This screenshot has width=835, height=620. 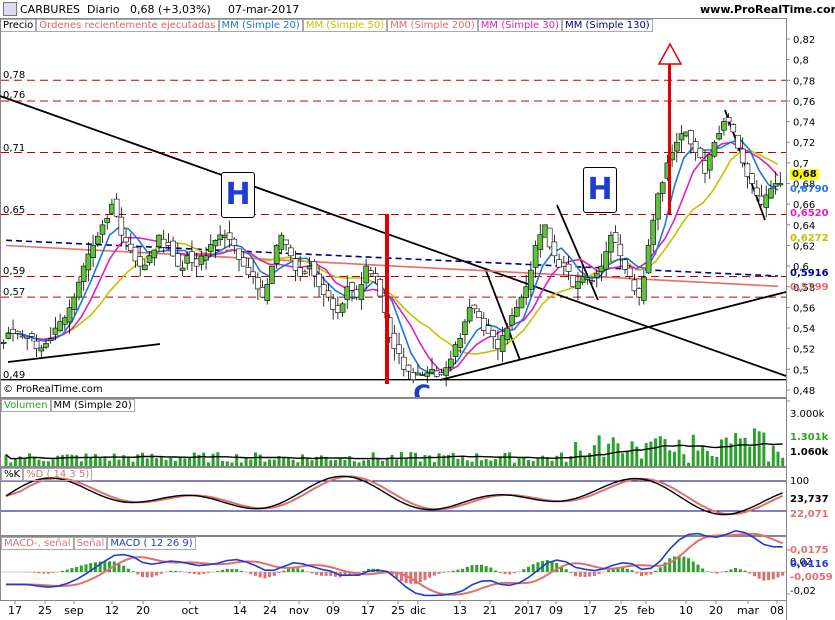 I want to click on legend-macd-signal: Señal, so click(x=90, y=543).